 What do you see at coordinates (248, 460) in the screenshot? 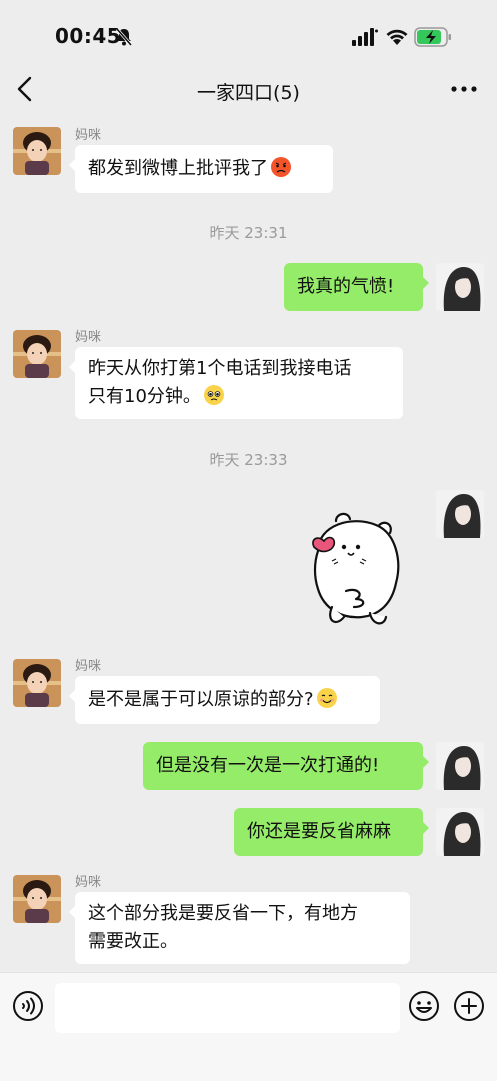
I see `timestamp: 昨天 23:33` at bounding box center [248, 460].